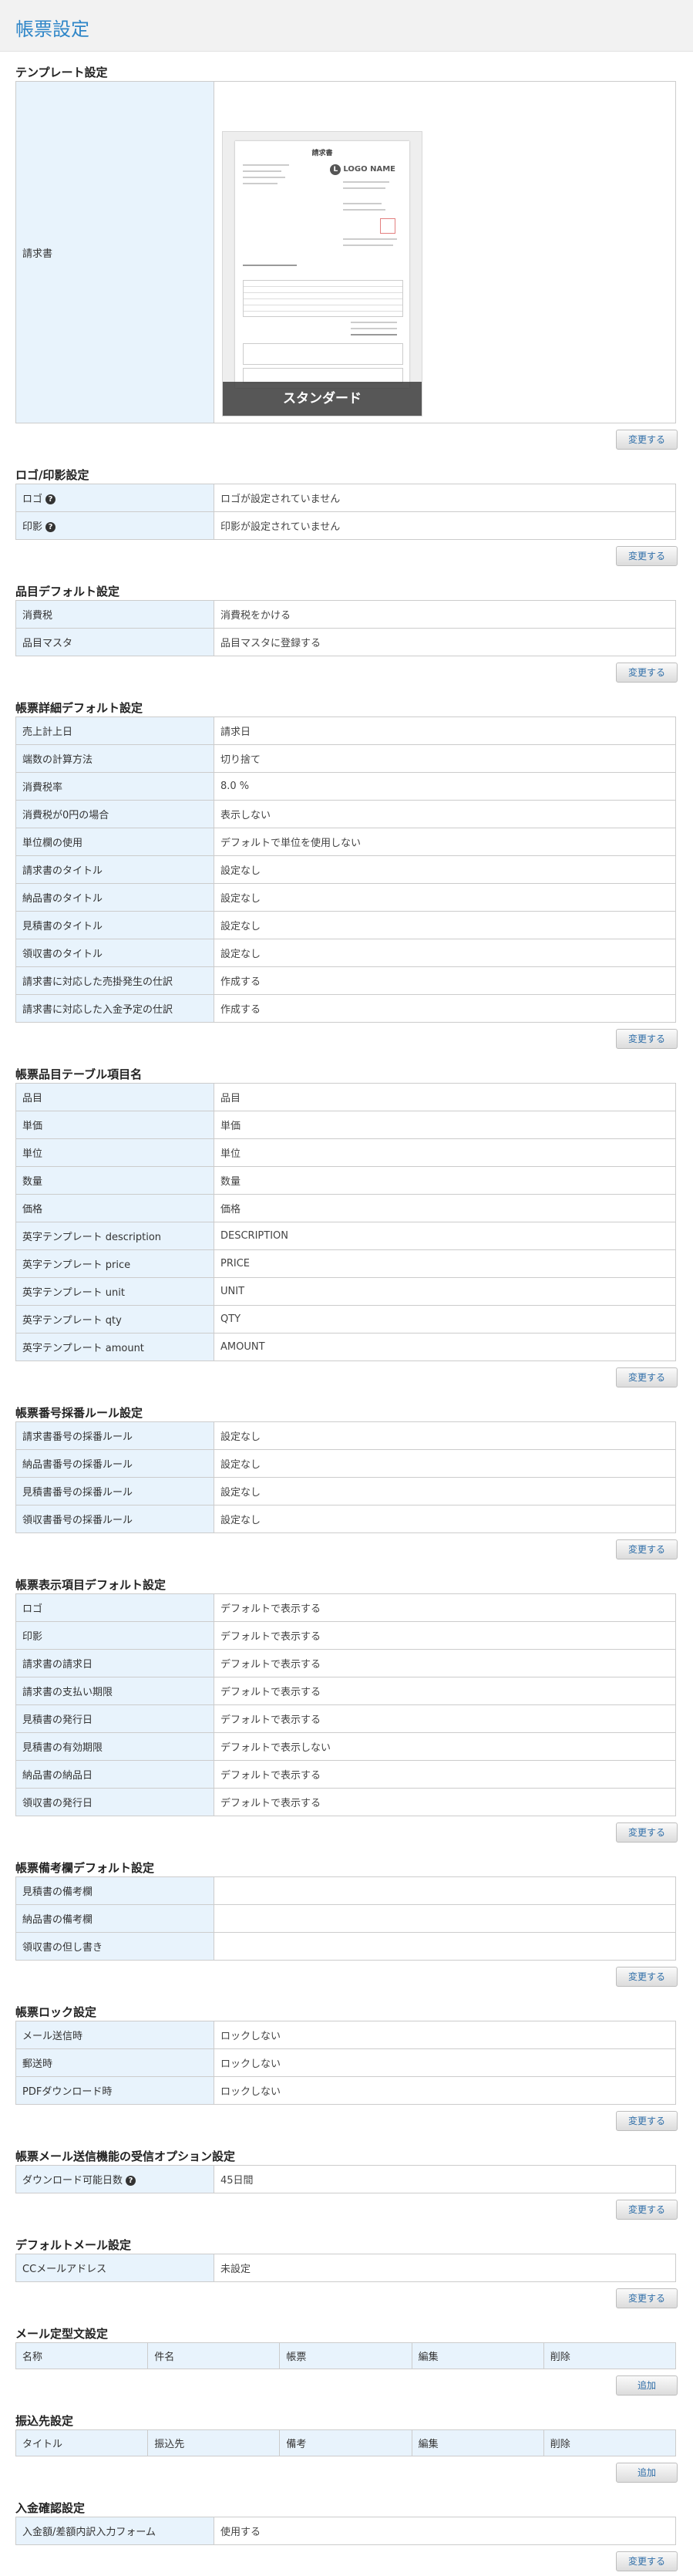  What do you see at coordinates (114, 1180) in the screenshot?
I see `setting-key: 数量` at bounding box center [114, 1180].